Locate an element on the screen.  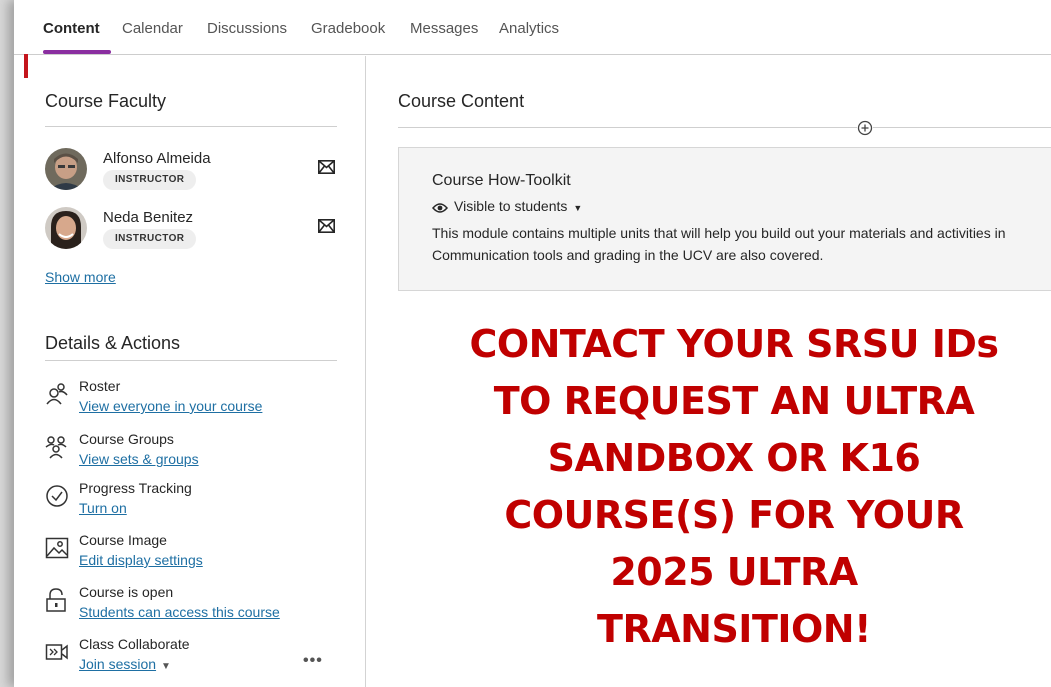
show-more-link: Show more is located at coordinates (80, 277).